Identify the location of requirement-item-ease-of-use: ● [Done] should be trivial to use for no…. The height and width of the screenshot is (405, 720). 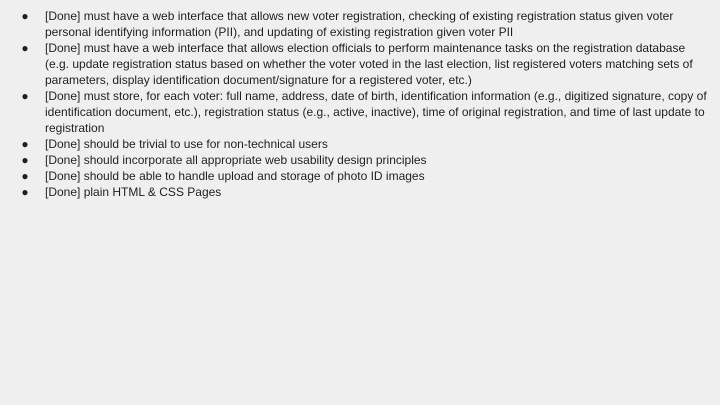
(360, 144).